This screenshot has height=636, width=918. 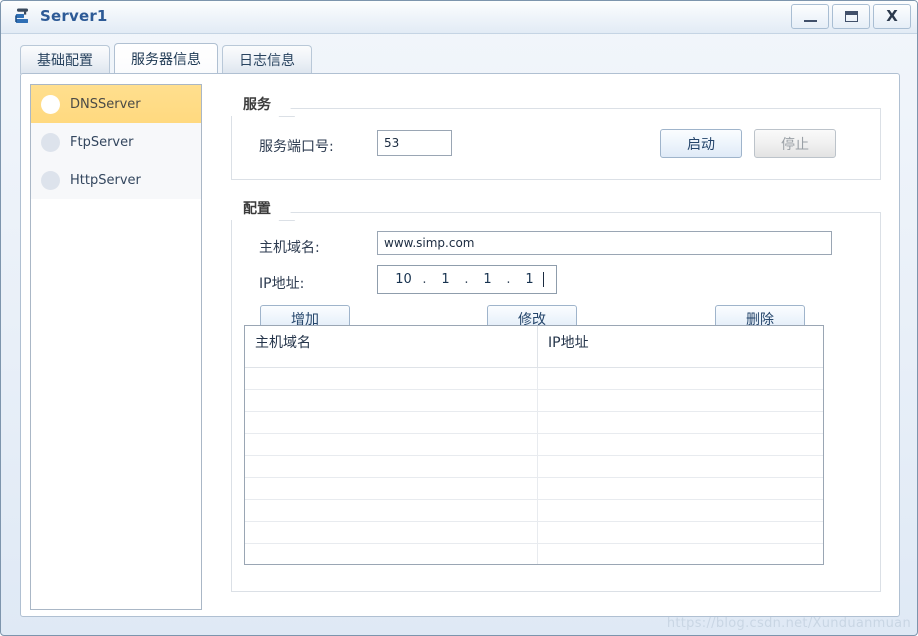 What do you see at coordinates (116, 404) in the screenshot?
I see `server-list-empty-area` at bounding box center [116, 404].